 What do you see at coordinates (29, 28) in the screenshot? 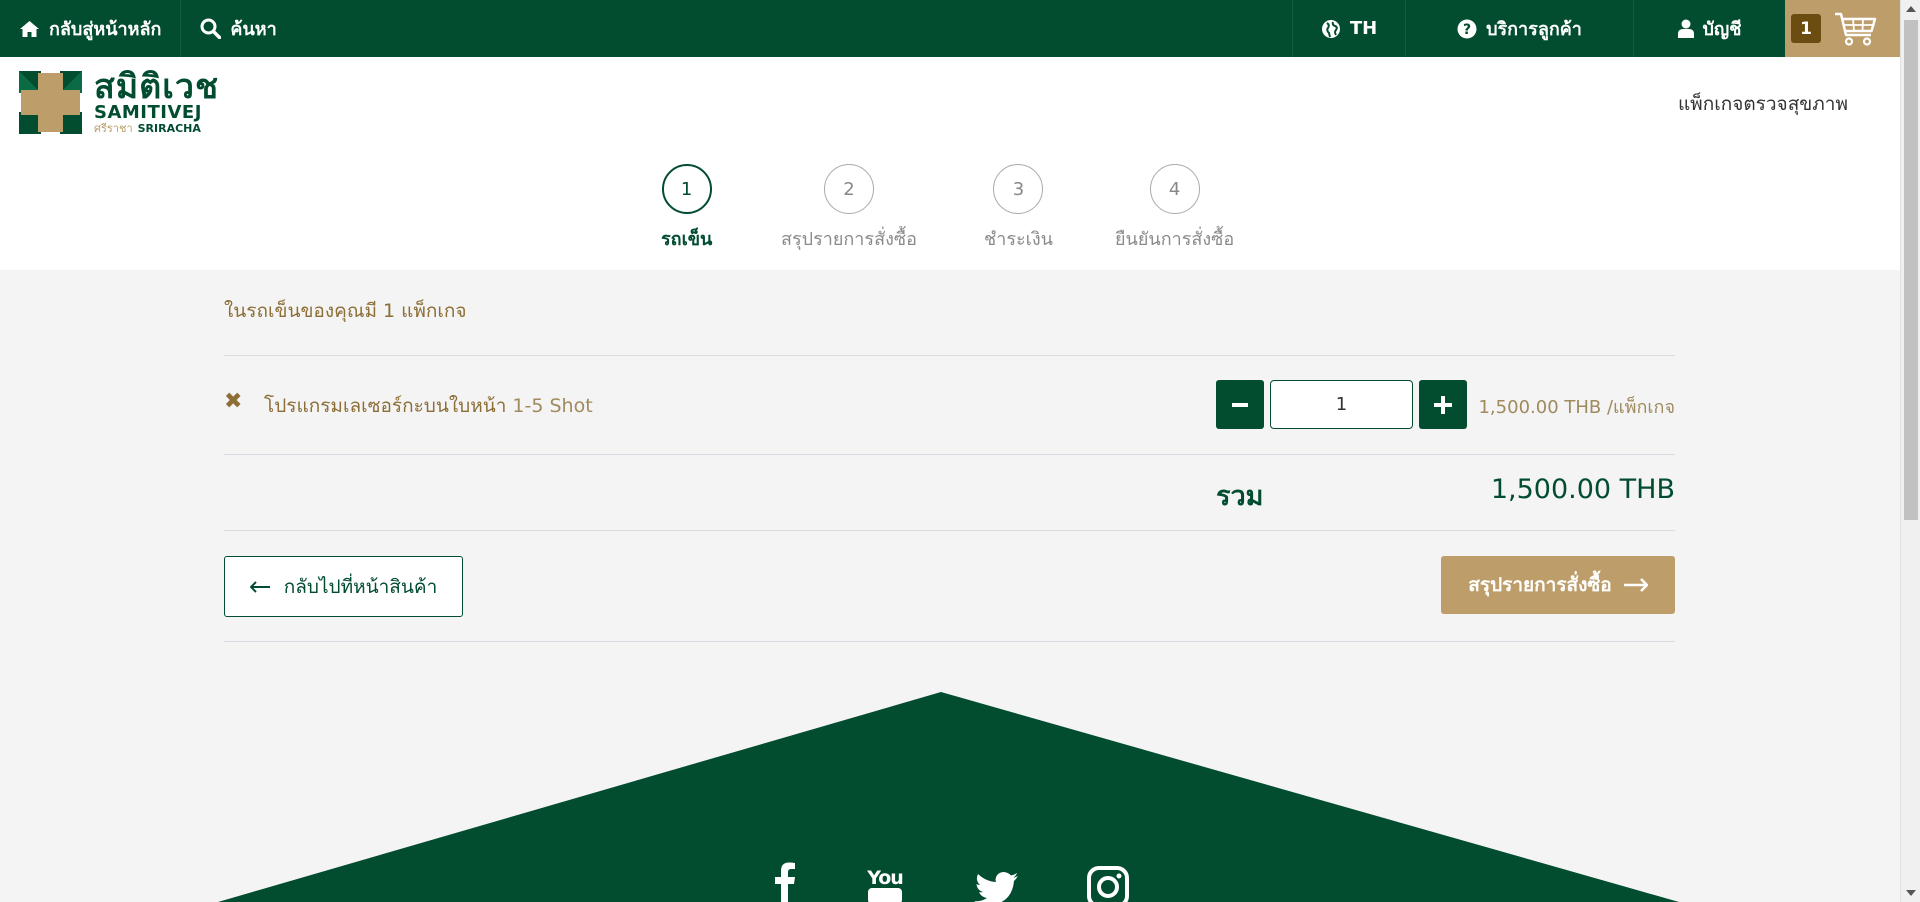
I see `home-icon` at bounding box center [29, 28].